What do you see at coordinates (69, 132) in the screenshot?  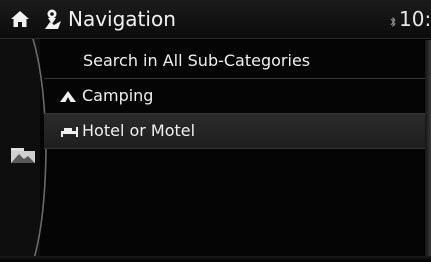 I see `bed-icon` at bounding box center [69, 132].